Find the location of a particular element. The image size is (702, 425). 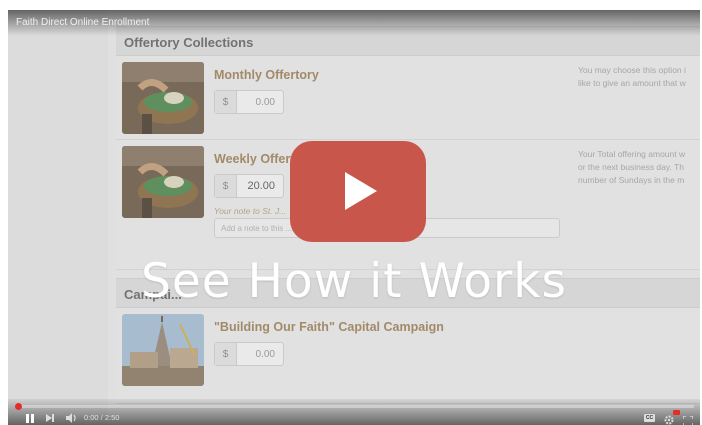

overlay-caption: See How it Works is located at coordinates (353, 281).